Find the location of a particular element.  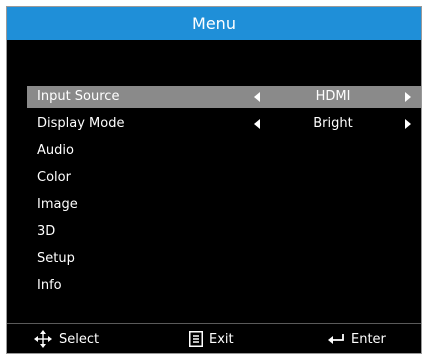

footer-divider is located at coordinates (214, 323).